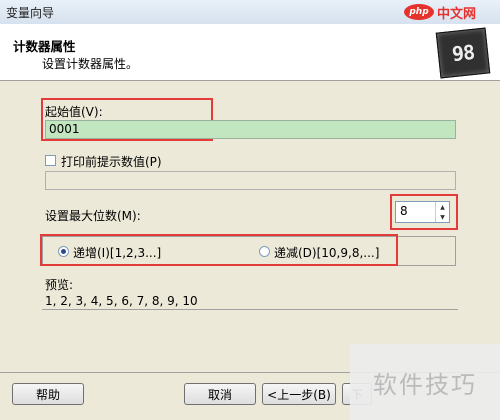 Image resolution: width=500 pixels, height=420 pixels. What do you see at coordinates (442, 217) in the screenshot?
I see `spin-down-icon: ▼` at bounding box center [442, 217].